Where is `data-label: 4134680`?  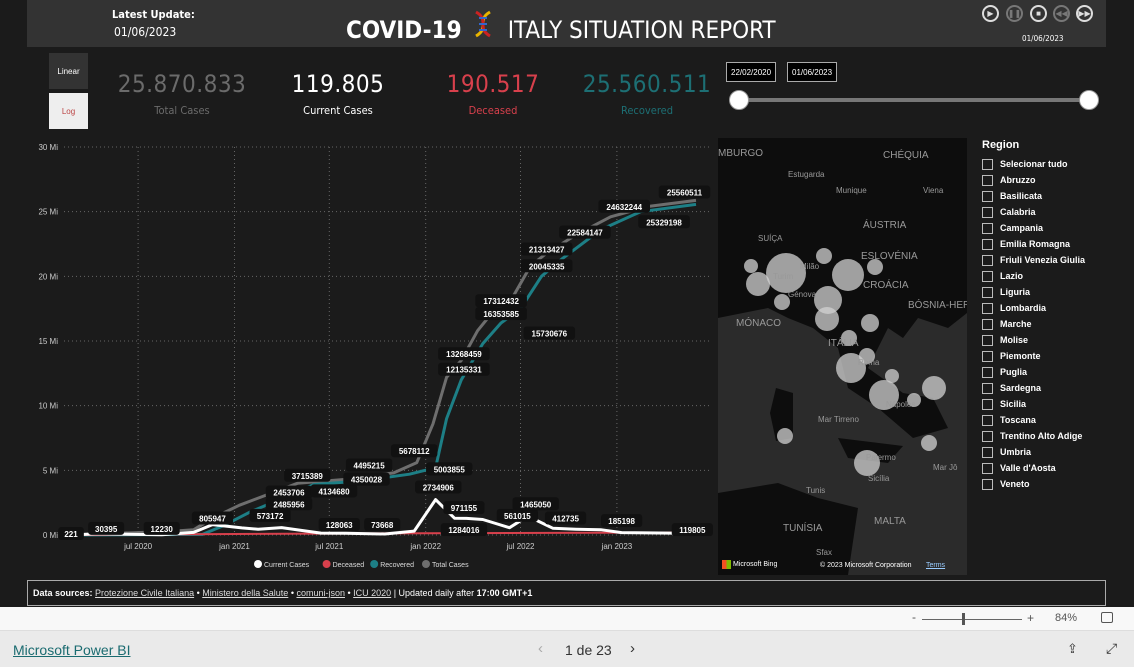
data-label: 4134680 is located at coordinates (334, 491).